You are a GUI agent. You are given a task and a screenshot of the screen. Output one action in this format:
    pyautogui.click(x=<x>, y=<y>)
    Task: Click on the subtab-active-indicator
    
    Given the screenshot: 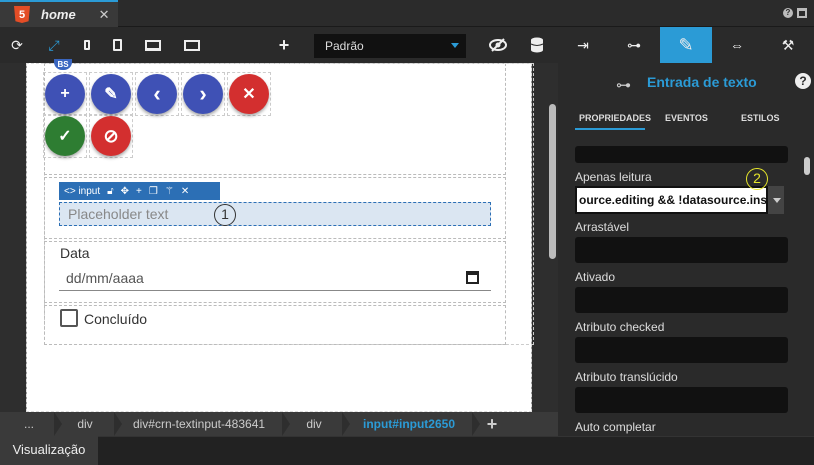 What is the action you would take?
    pyautogui.click(x=610, y=129)
    